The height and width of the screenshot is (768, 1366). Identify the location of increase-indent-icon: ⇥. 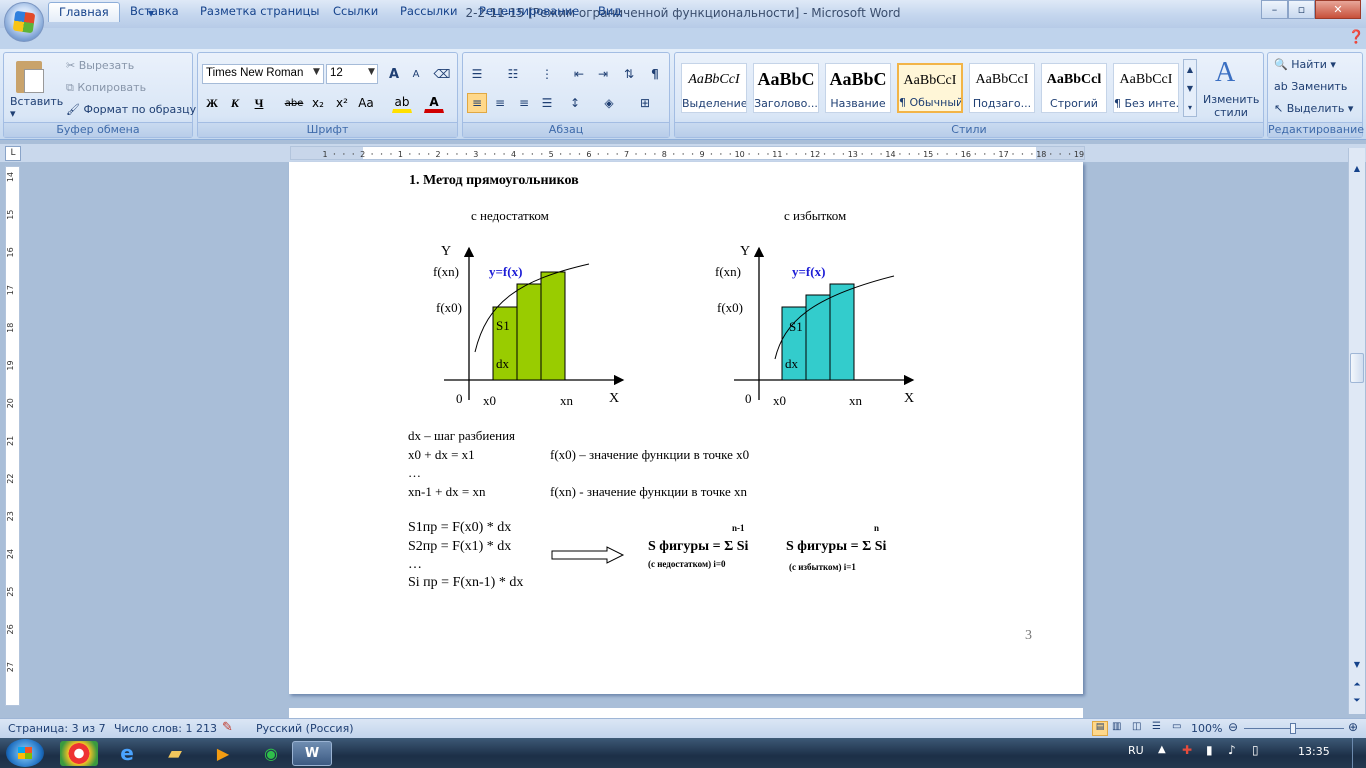
(603, 74).